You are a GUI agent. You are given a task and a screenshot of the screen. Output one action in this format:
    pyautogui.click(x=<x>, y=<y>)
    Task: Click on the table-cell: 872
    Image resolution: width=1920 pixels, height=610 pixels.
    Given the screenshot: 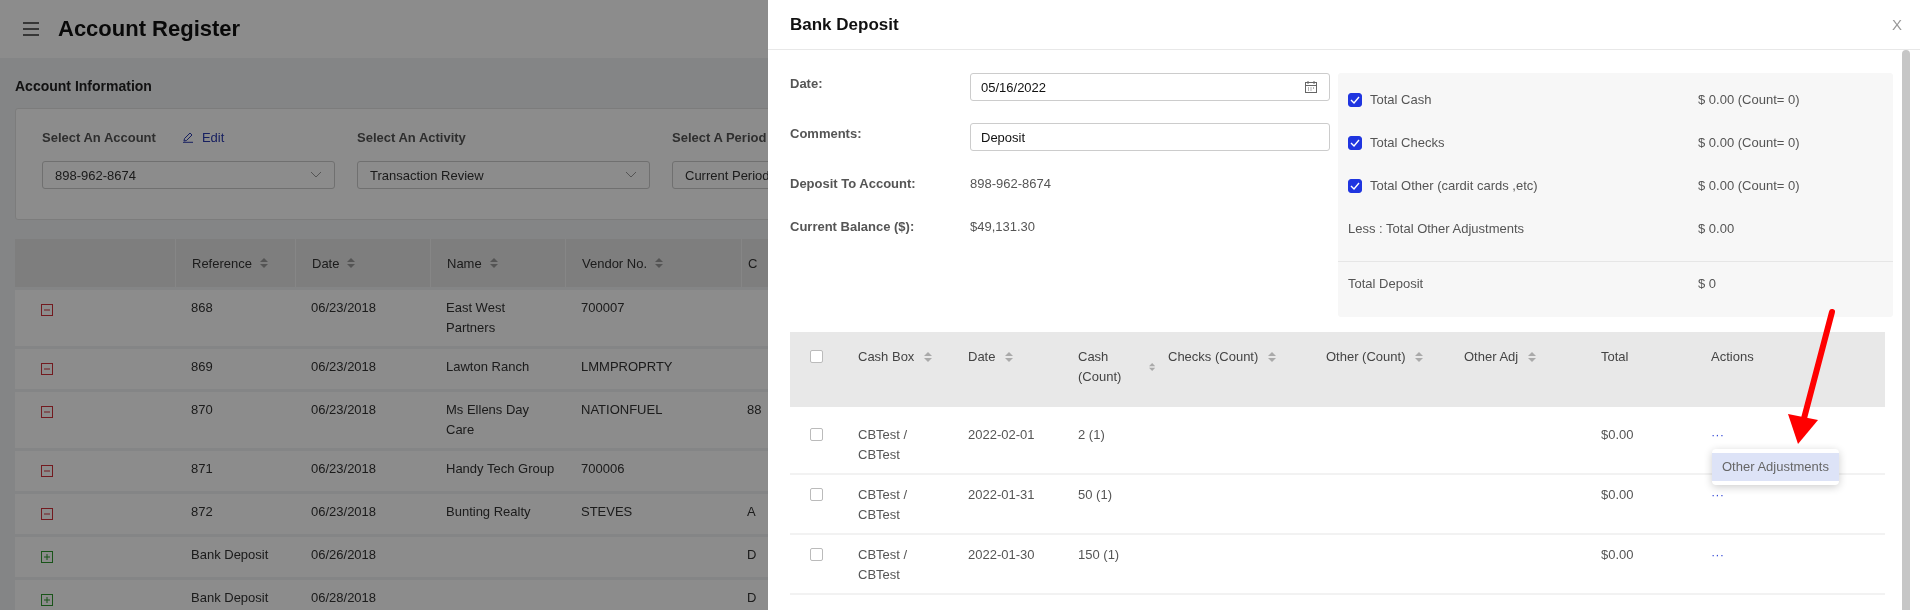 What is the action you would take?
    pyautogui.click(x=202, y=511)
    